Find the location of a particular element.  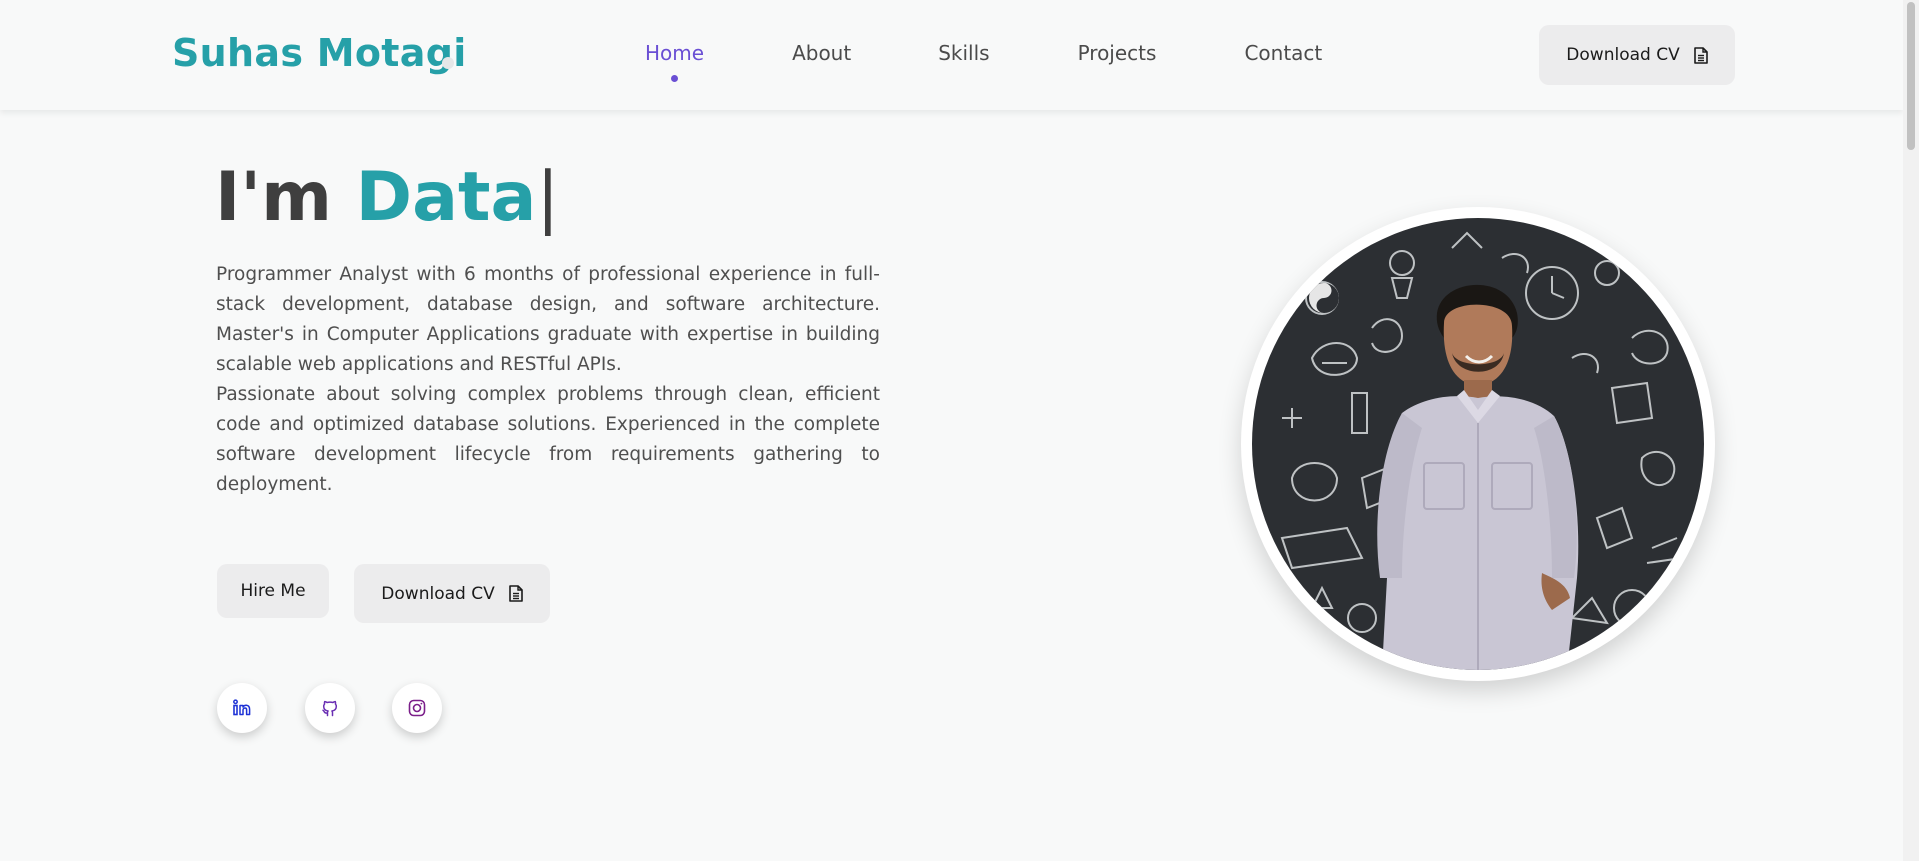

nav-home: Home is located at coordinates (674, 60).